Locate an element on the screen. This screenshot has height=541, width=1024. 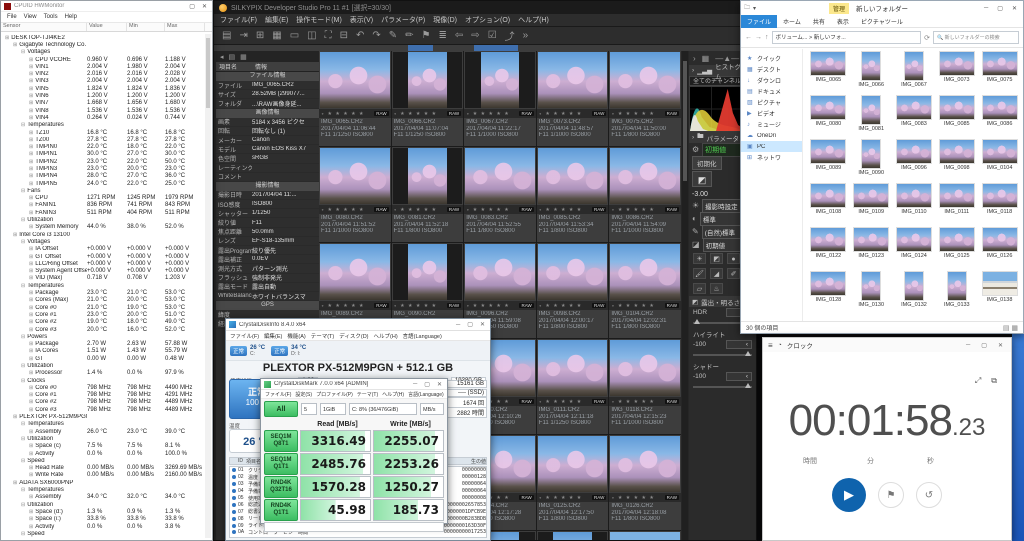
menu-item: ヘルプ(H) is located at coordinates (386, 336).